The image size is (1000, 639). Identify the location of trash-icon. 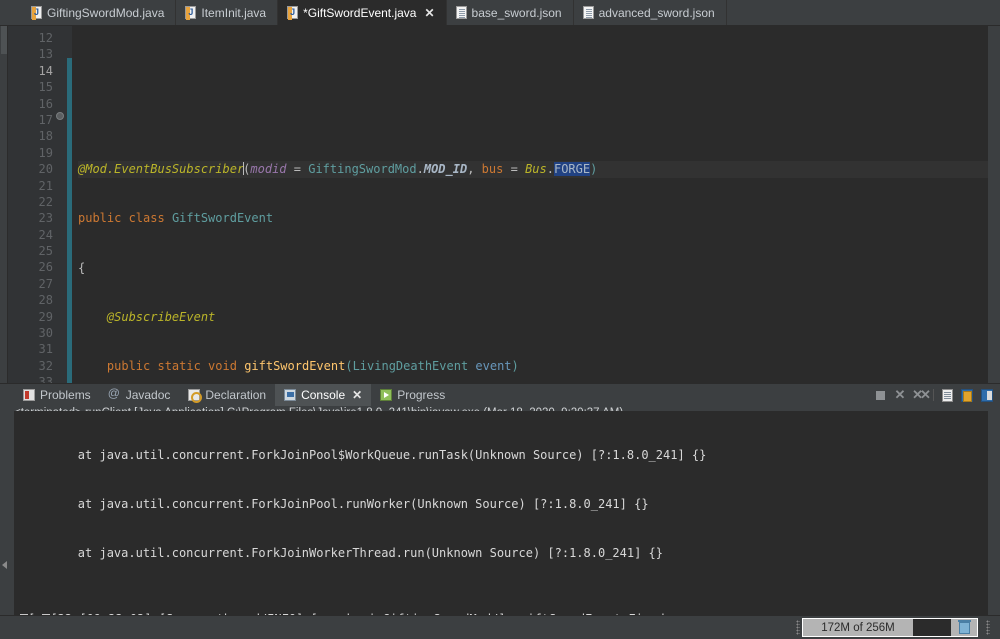
(964, 626).